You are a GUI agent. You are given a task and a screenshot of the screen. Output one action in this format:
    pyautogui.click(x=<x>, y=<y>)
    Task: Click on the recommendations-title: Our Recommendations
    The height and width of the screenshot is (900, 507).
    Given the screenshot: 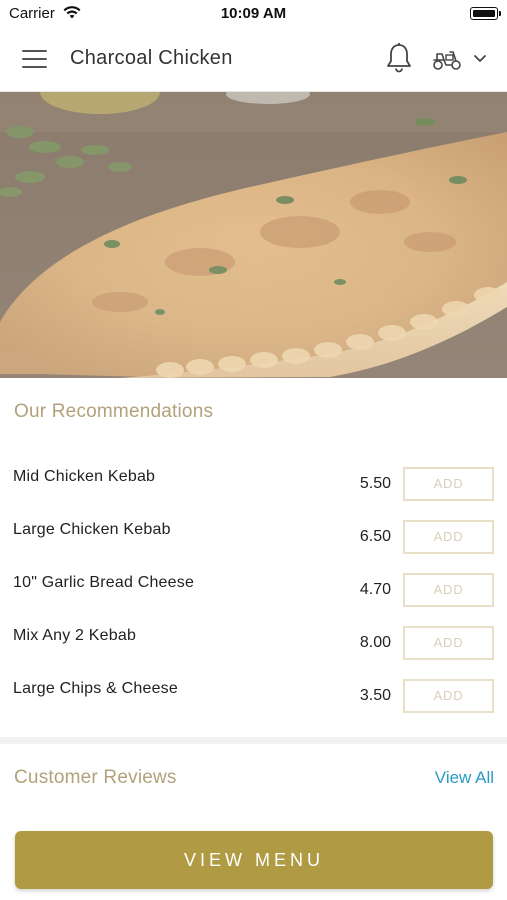 What is the action you would take?
    pyautogui.click(x=114, y=411)
    